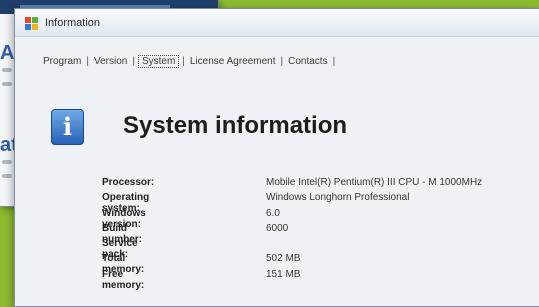  Describe the element at coordinates (283, 259) in the screenshot. I see `property-value: 502 MB` at that location.